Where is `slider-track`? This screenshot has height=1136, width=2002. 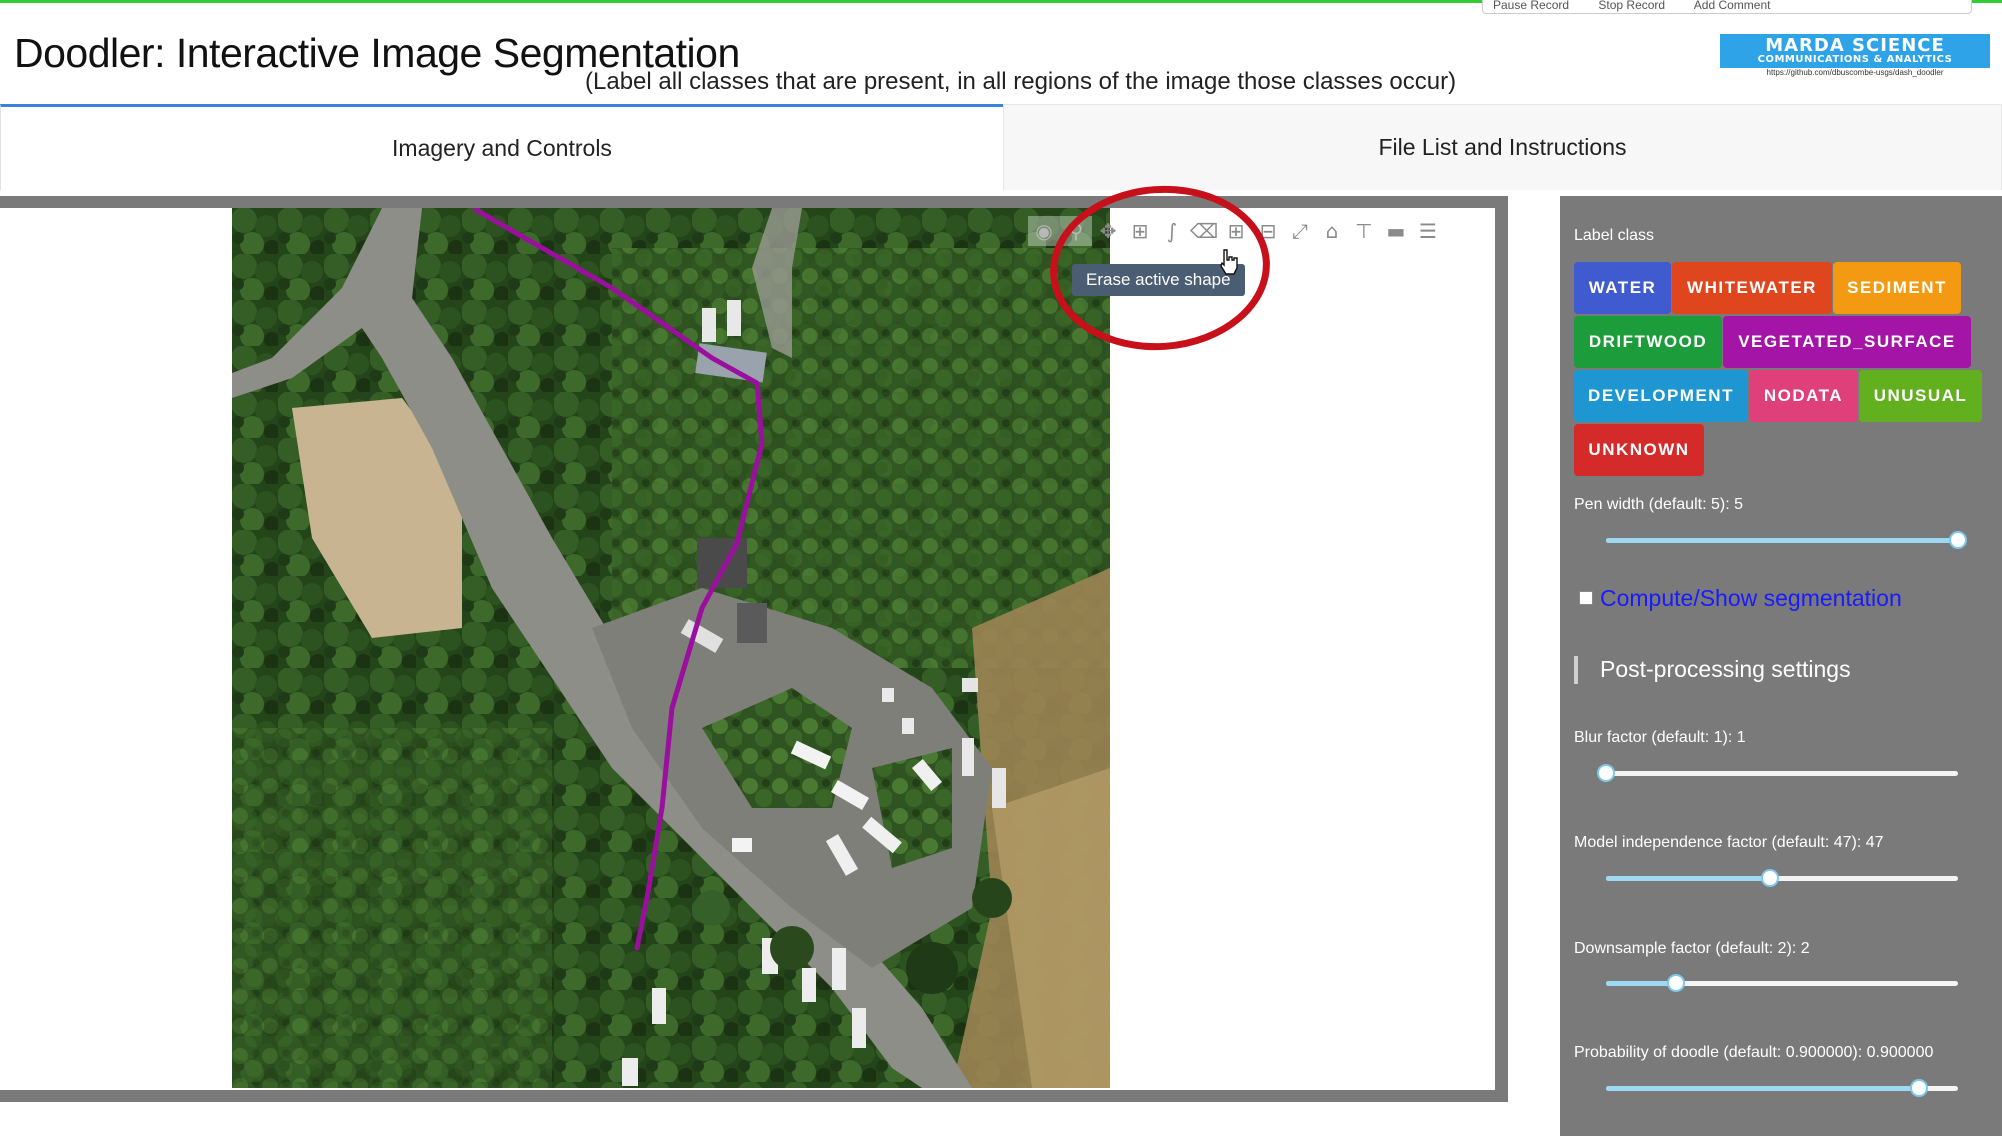
slider-track is located at coordinates (1782, 773).